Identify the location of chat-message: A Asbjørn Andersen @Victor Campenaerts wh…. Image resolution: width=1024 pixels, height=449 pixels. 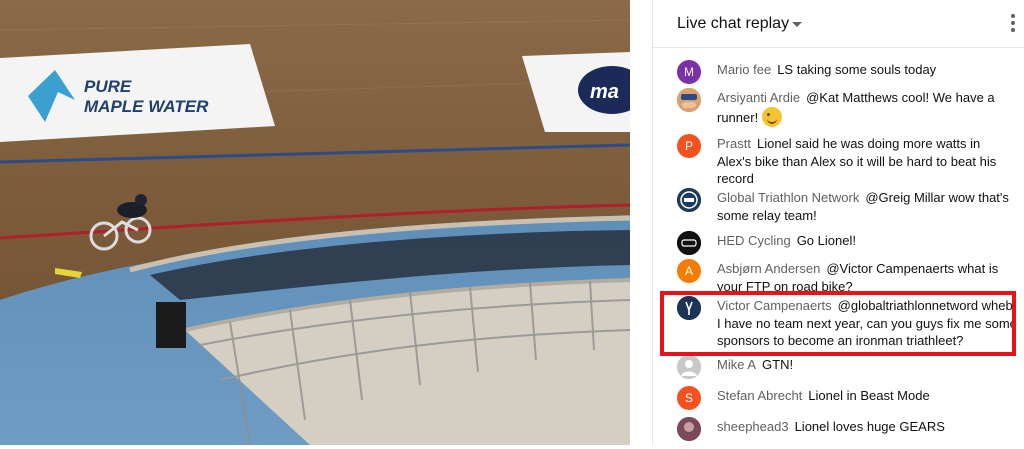
(847, 277).